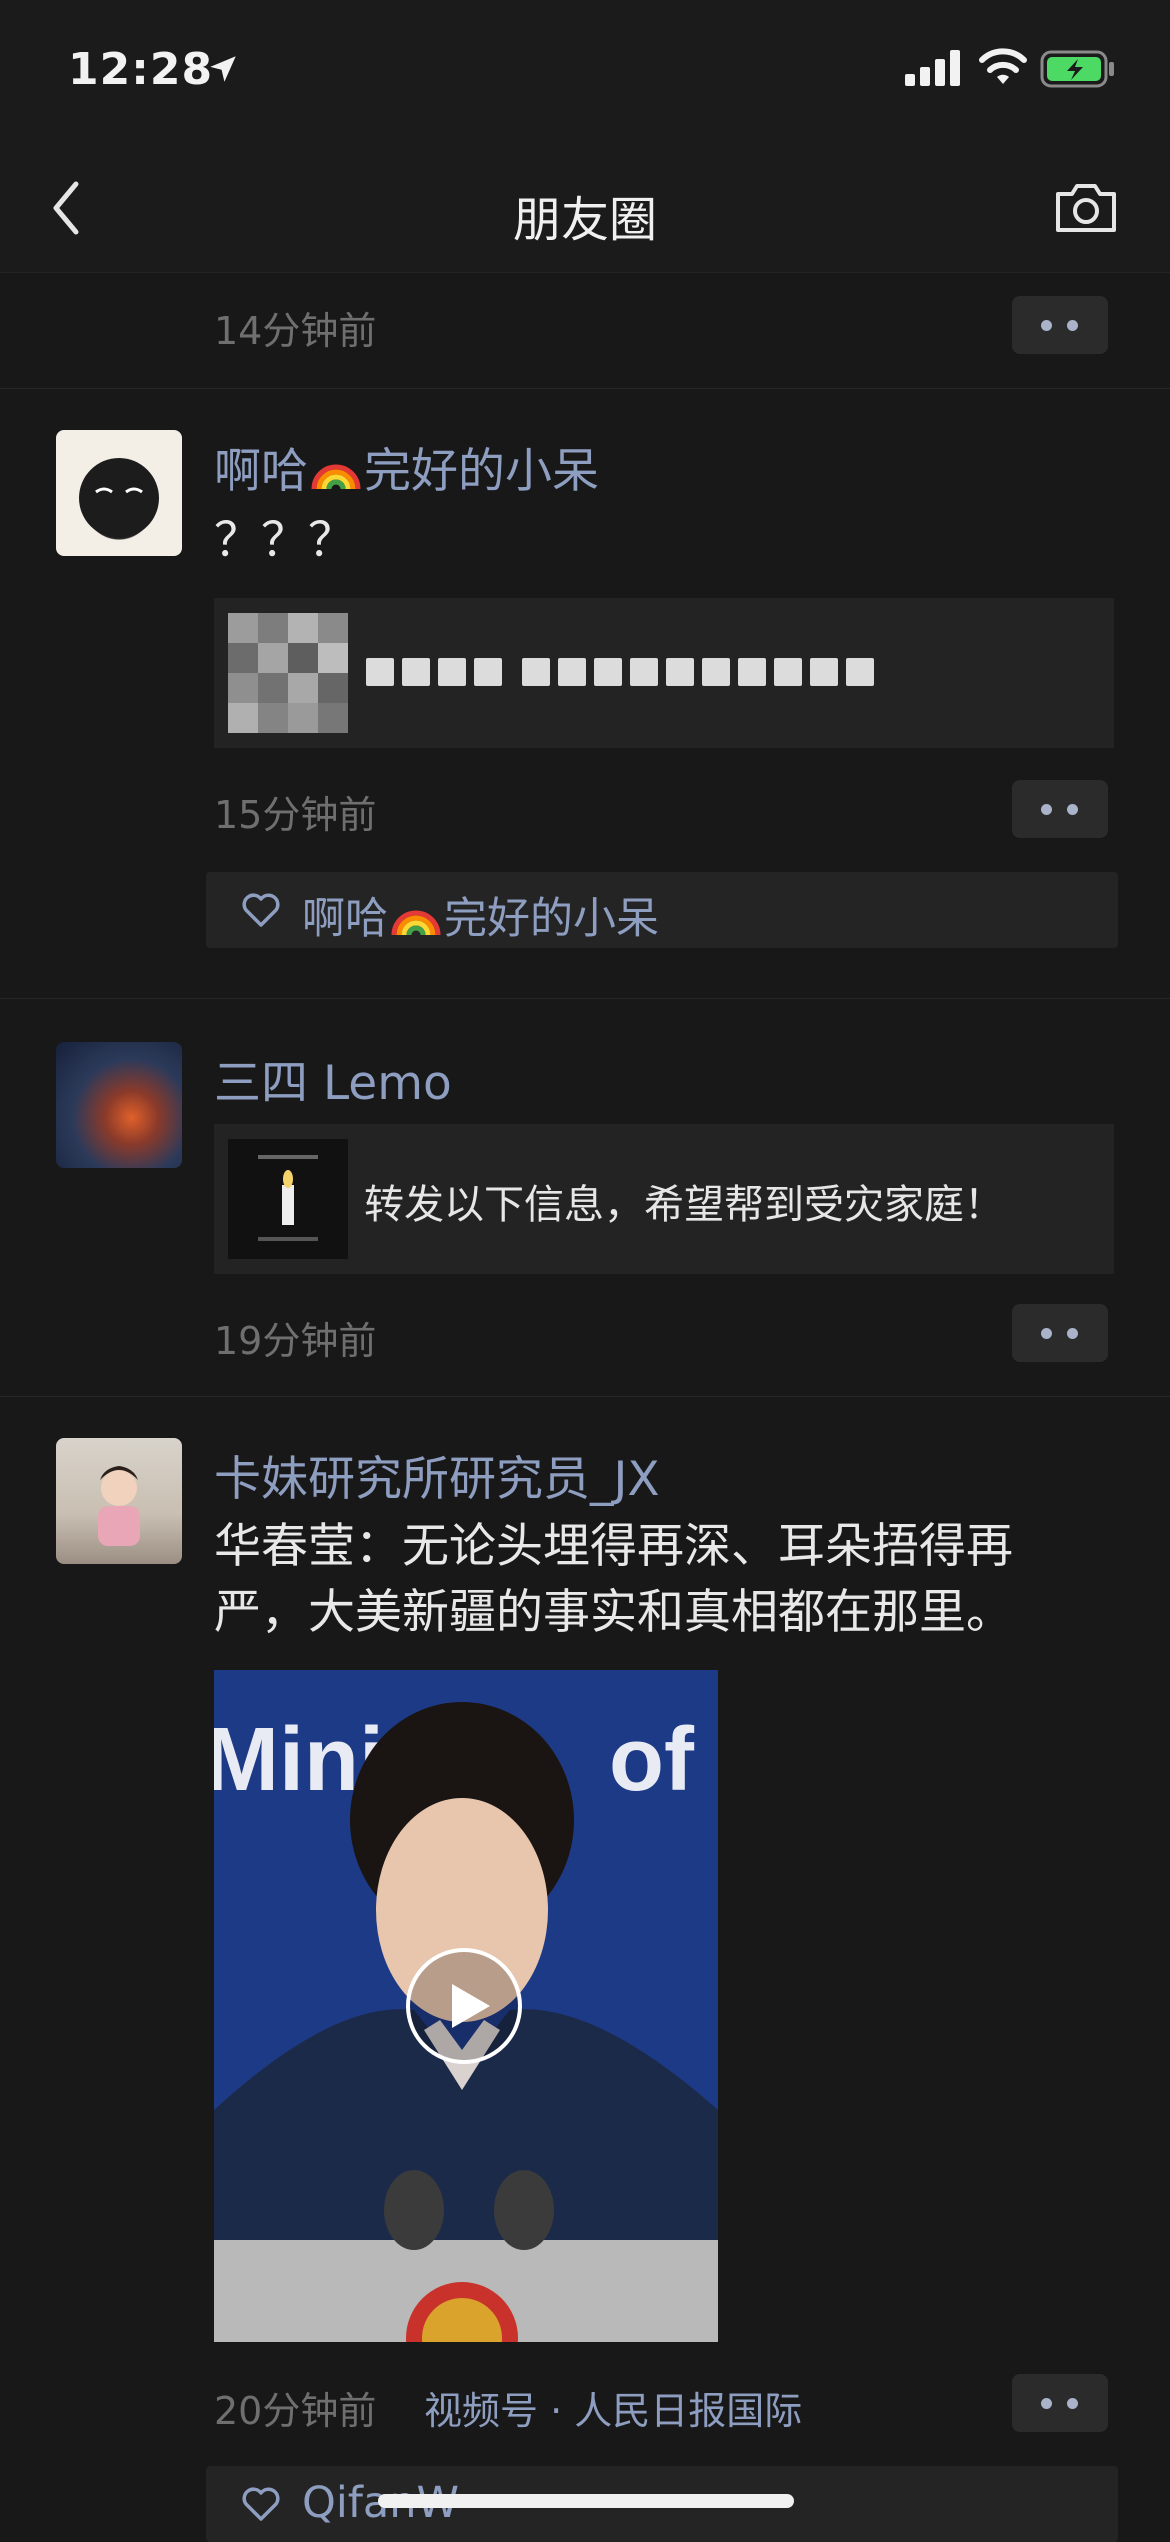 The image size is (1170, 2542). I want to click on link-title-redacted, so click(624, 674).